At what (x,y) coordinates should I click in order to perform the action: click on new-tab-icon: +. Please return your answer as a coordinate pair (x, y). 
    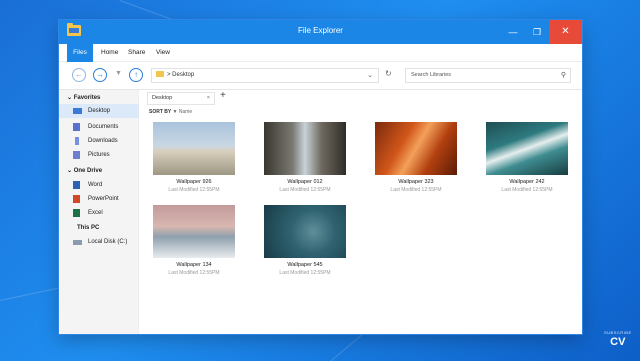
    Looking at the image, I should click on (223, 95).